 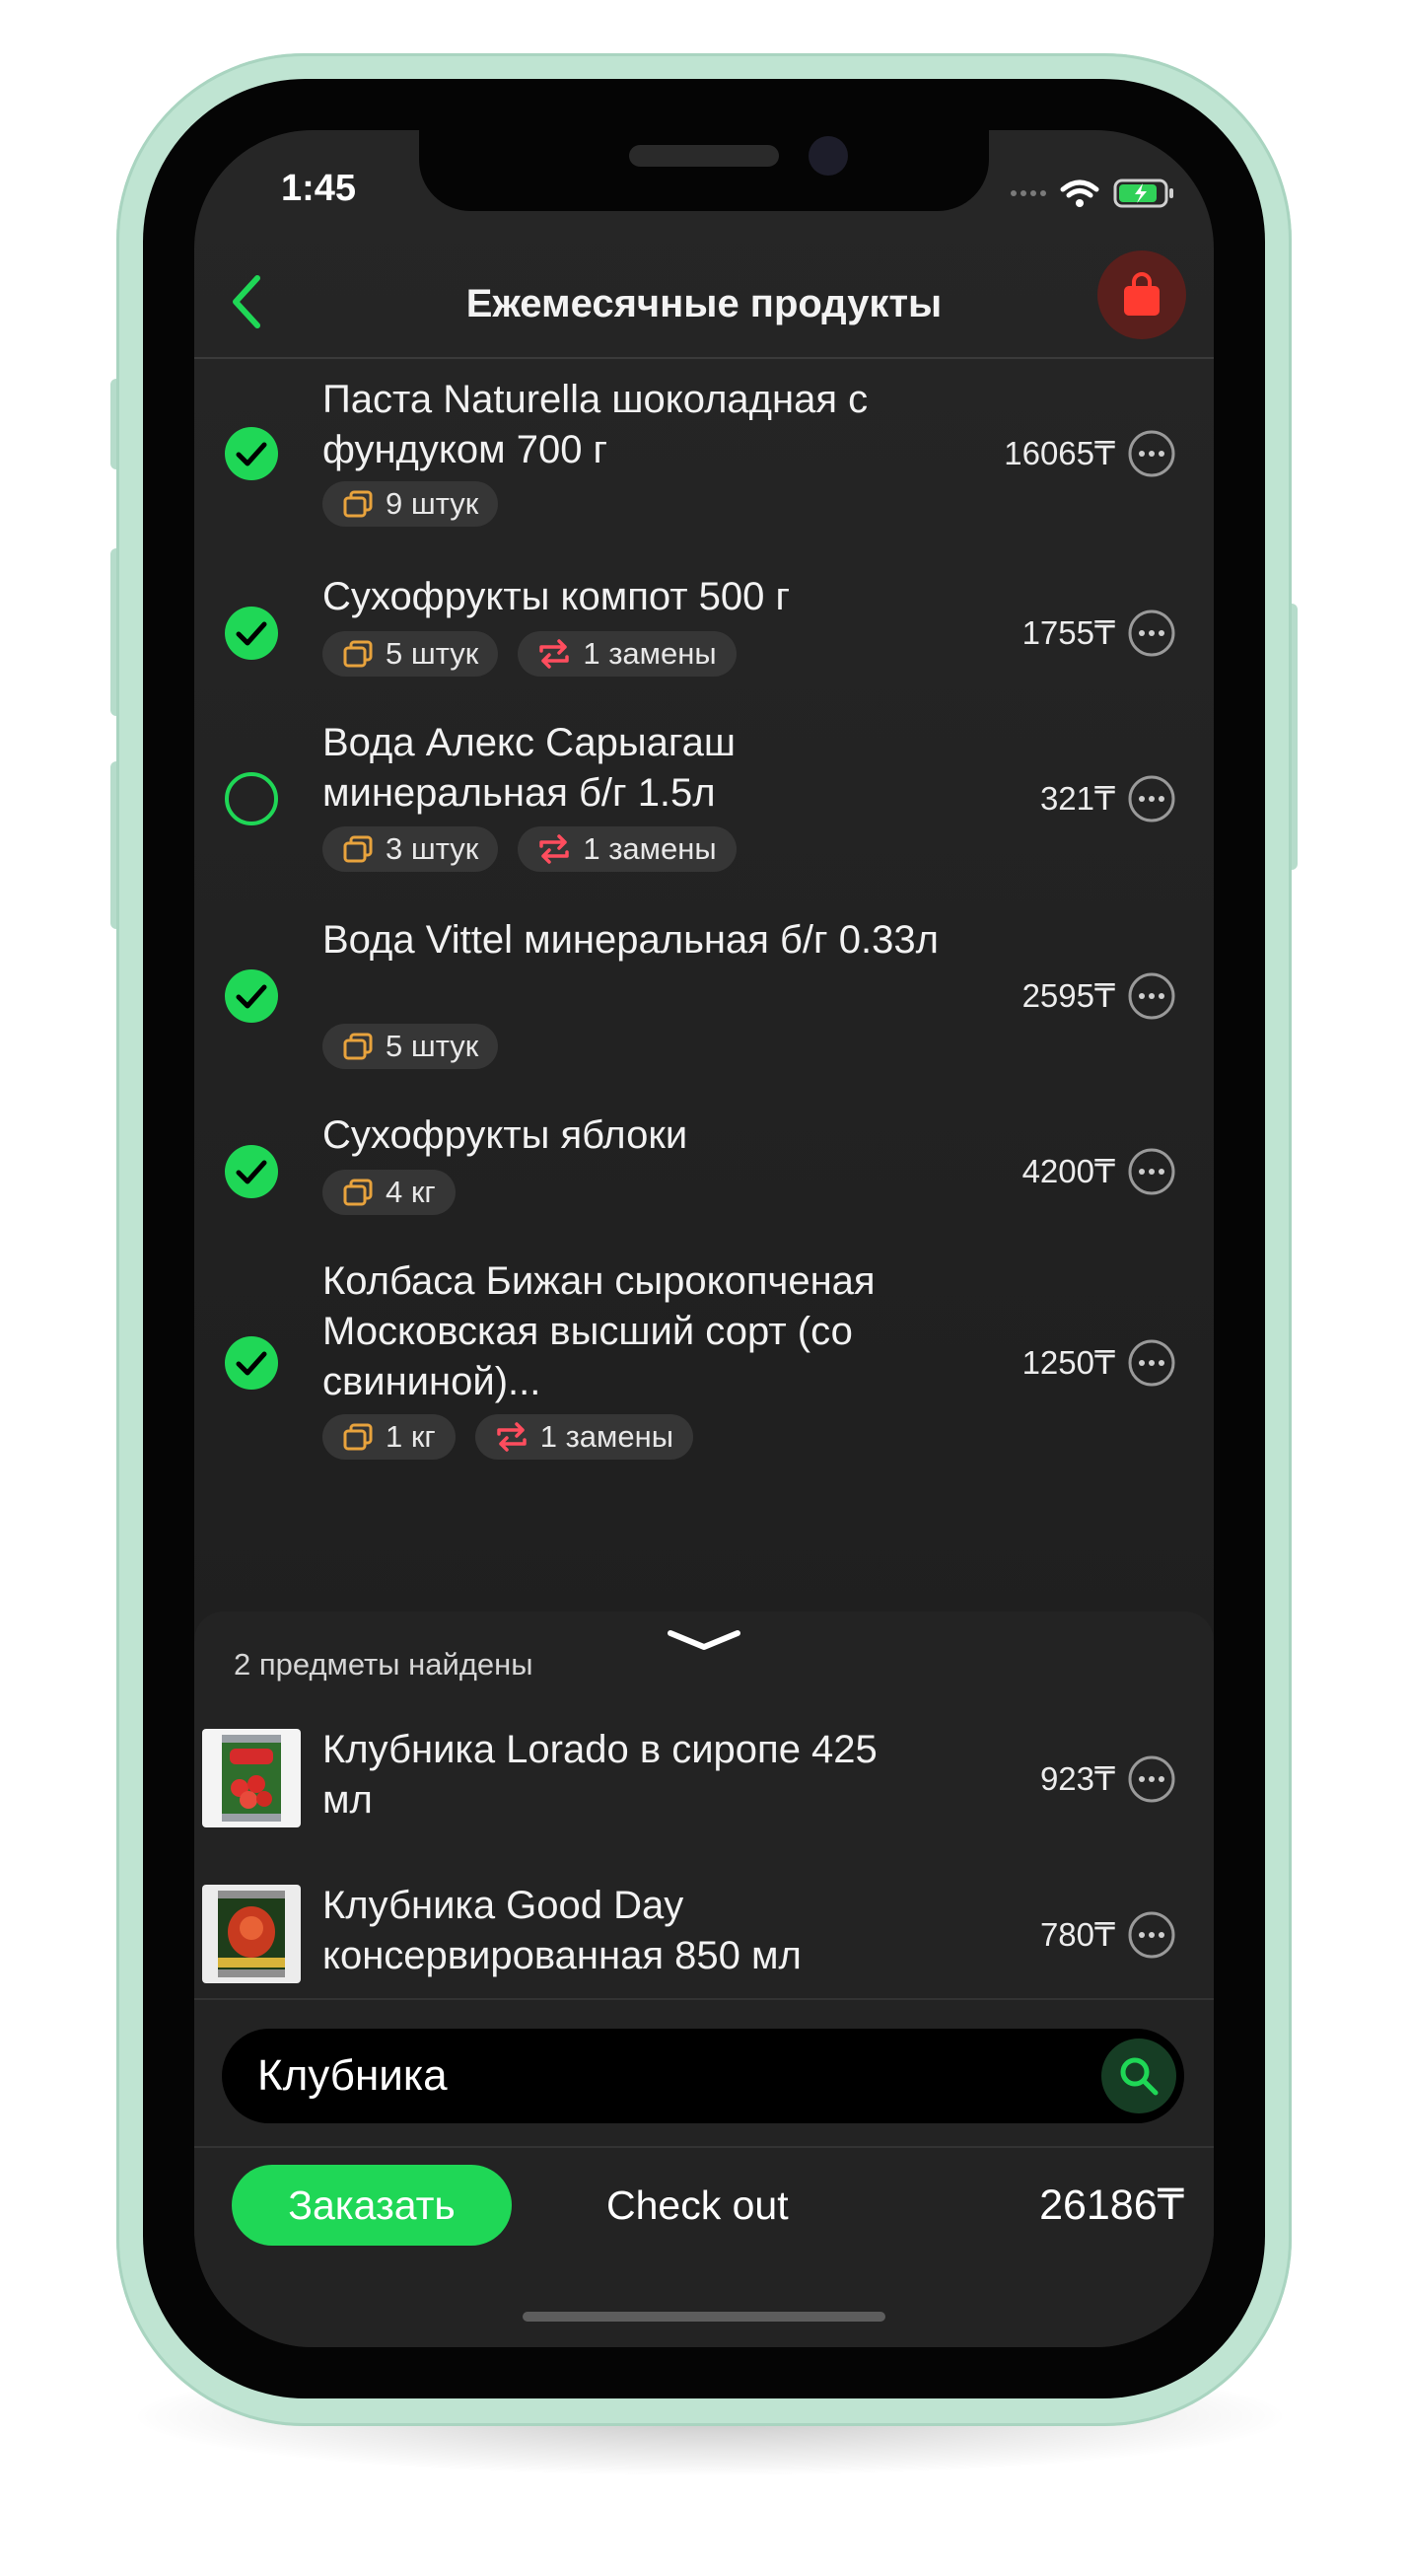 What do you see at coordinates (432, 848) in the screenshot?
I see `quantity-label: 3 штук` at bounding box center [432, 848].